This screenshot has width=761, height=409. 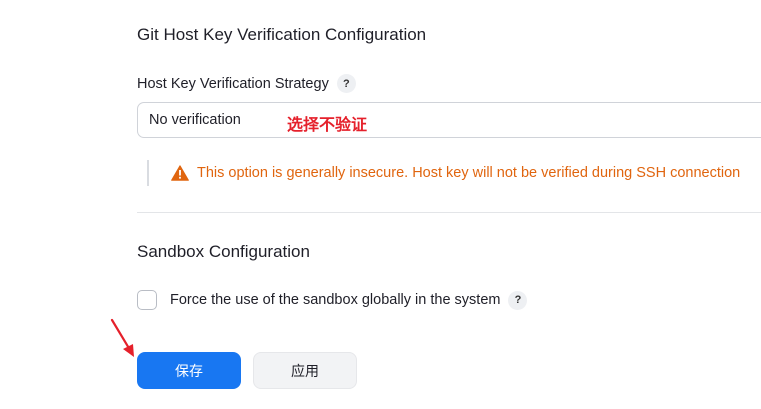 I want to click on warning-triangle-icon, so click(x=180, y=173).